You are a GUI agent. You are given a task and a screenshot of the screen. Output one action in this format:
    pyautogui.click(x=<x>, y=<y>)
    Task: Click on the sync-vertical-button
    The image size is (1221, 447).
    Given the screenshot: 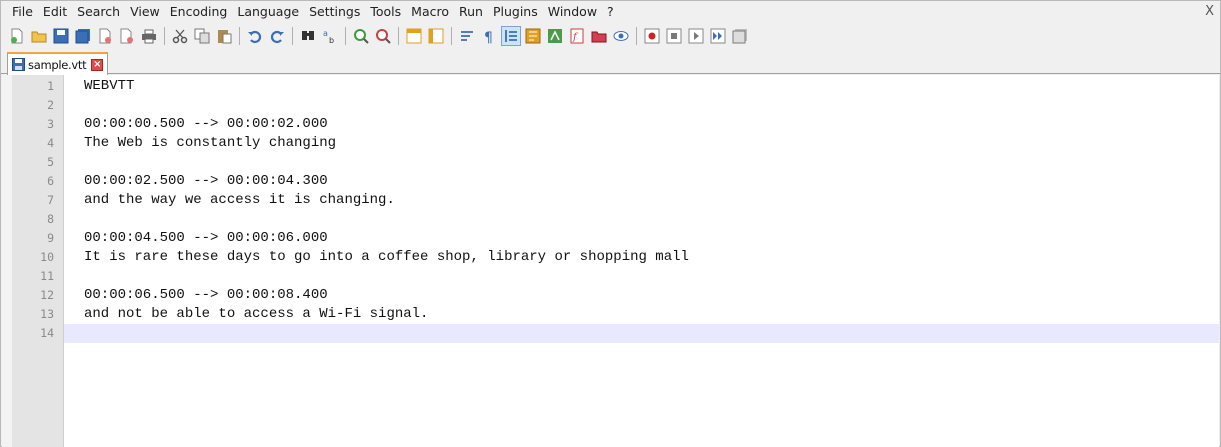 What is the action you would take?
    pyautogui.click(x=414, y=36)
    